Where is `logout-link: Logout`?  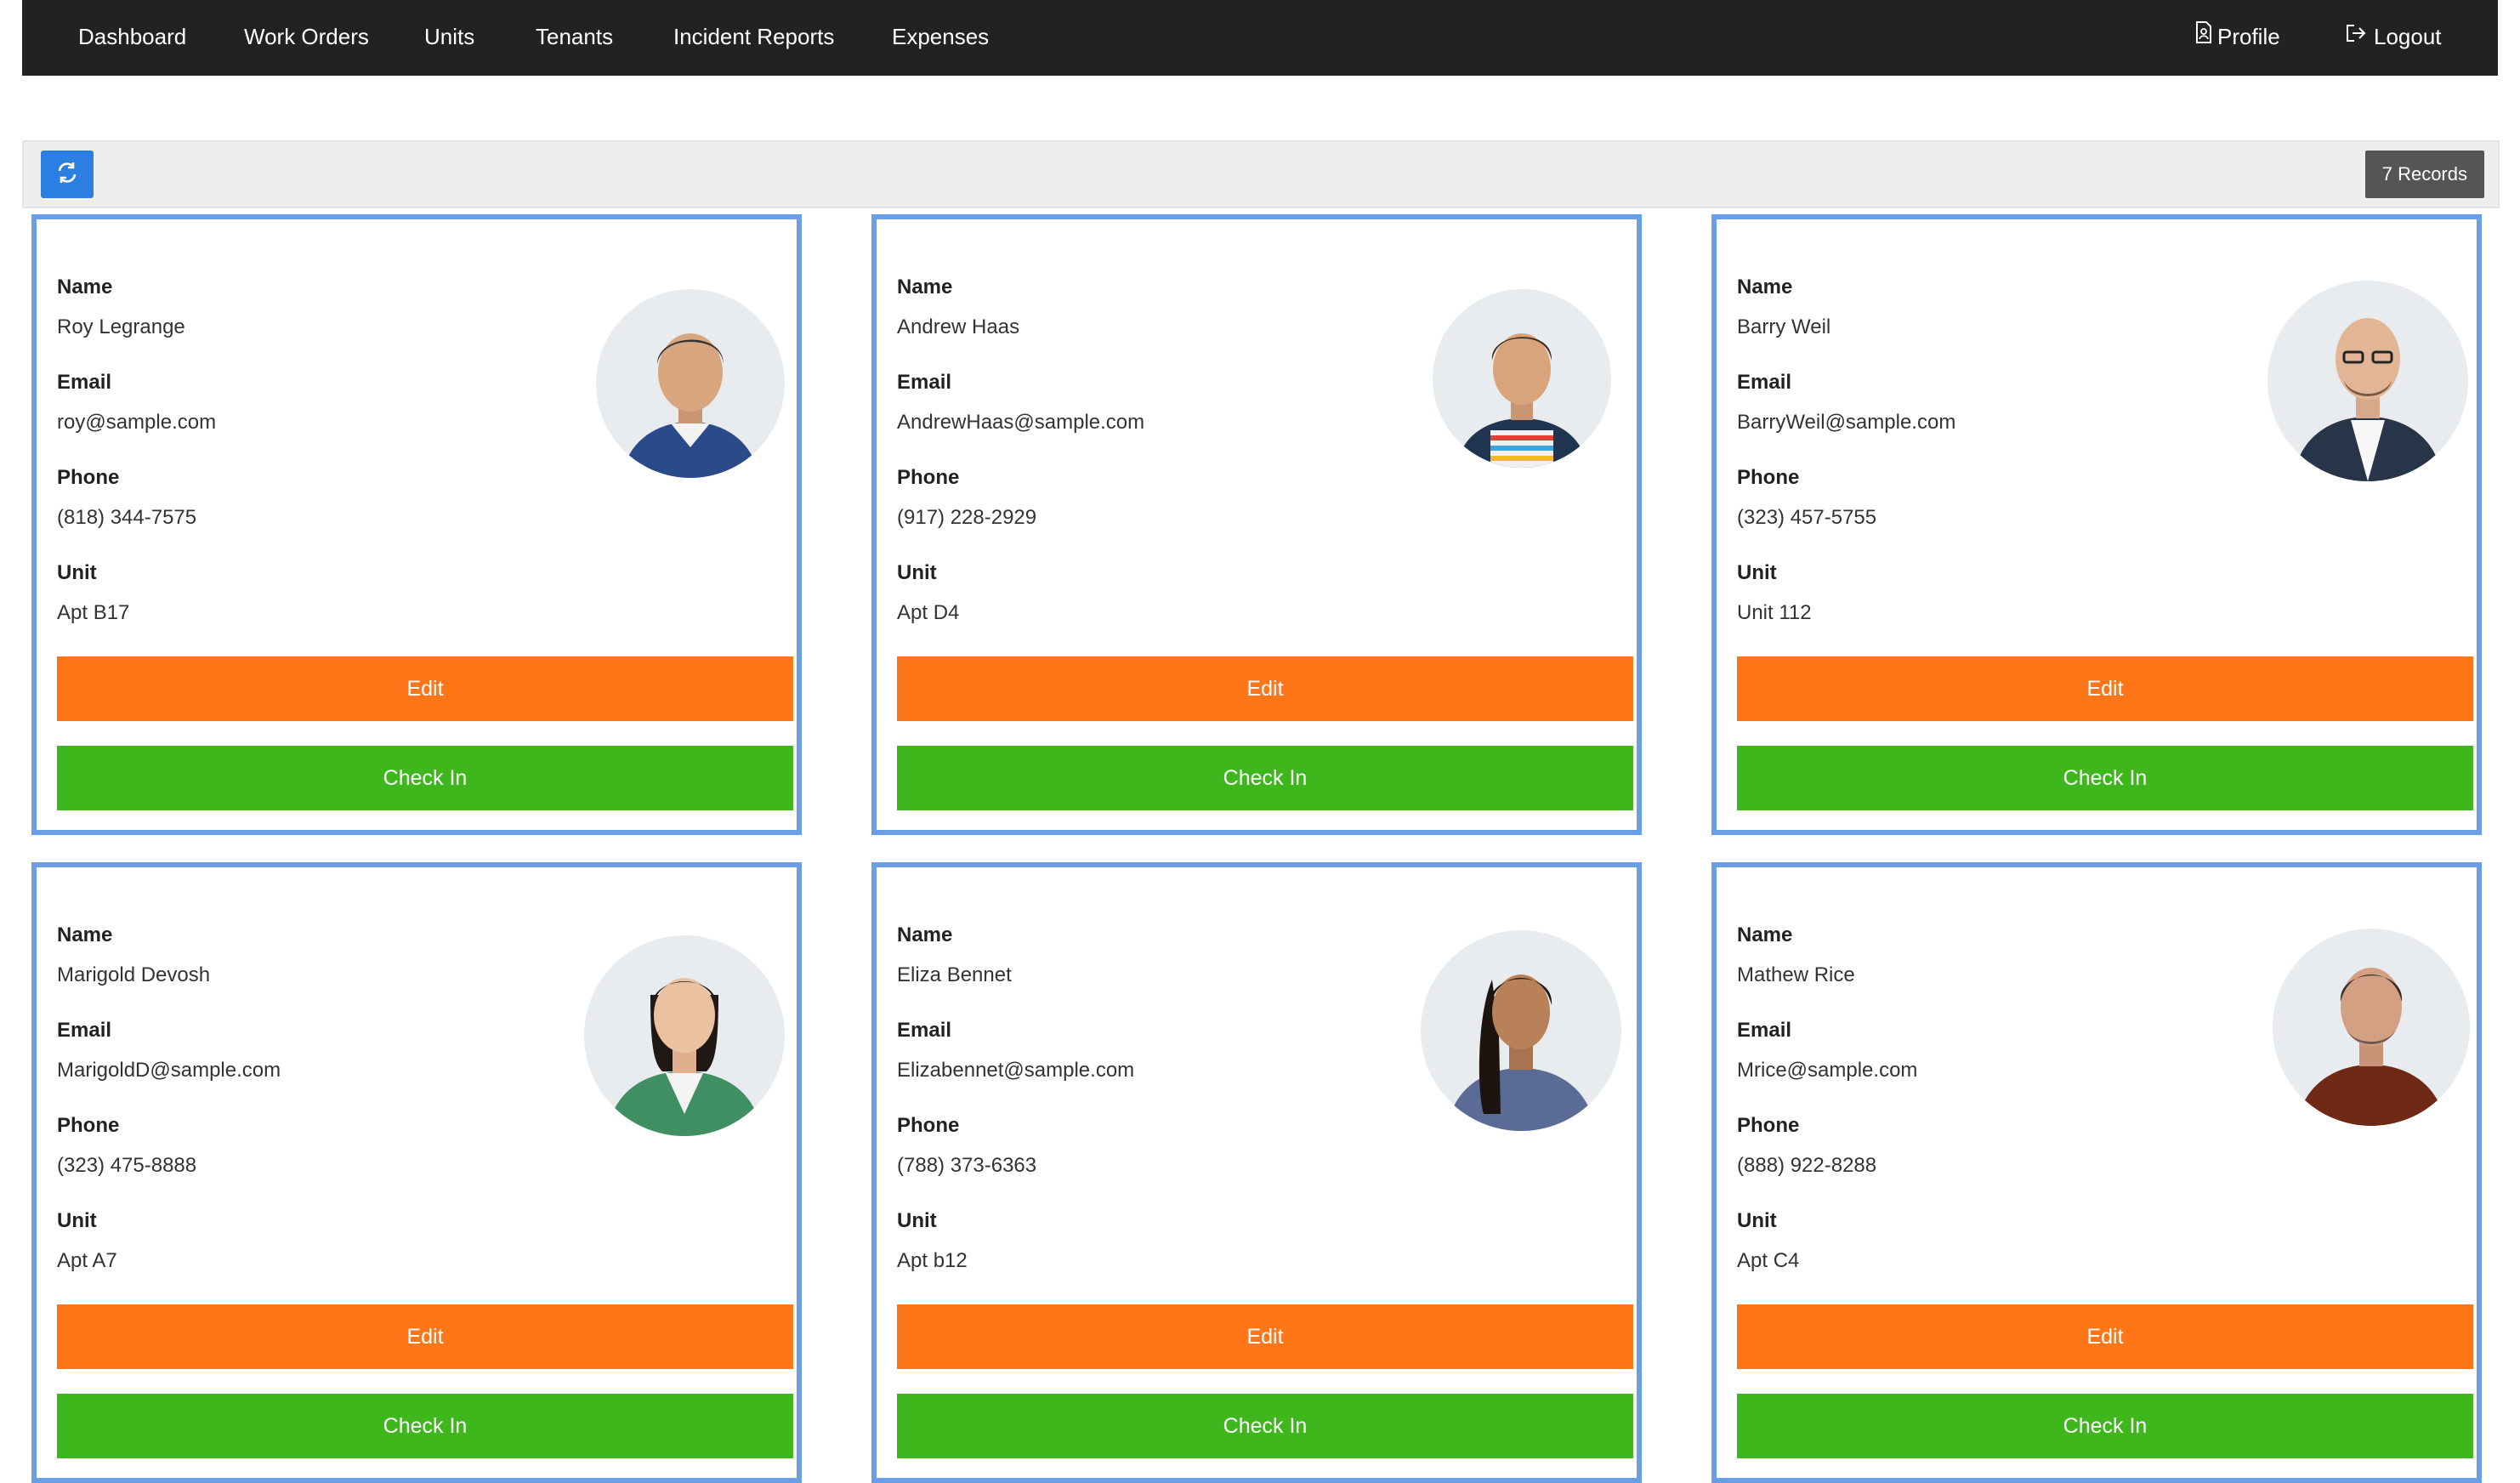
logout-link: Logout is located at coordinates (2393, 38).